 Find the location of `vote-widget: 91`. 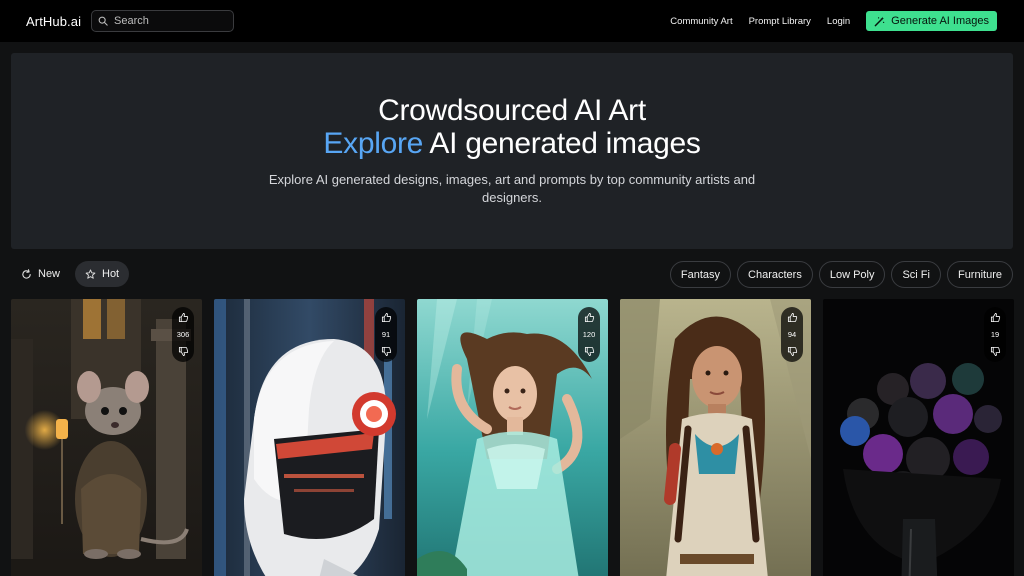

vote-widget: 91 is located at coordinates (386, 334).